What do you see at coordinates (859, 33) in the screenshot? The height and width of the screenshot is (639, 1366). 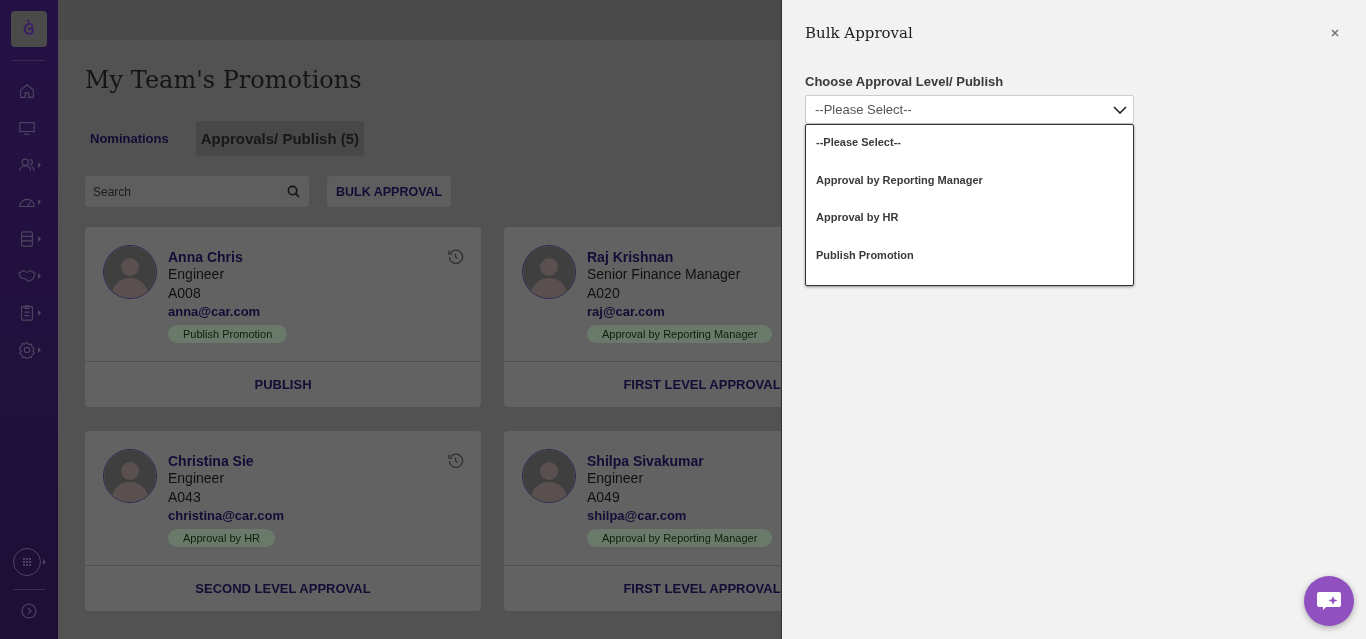 I see `panel-title: Bulk Approval` at bounding box center [859, 33].